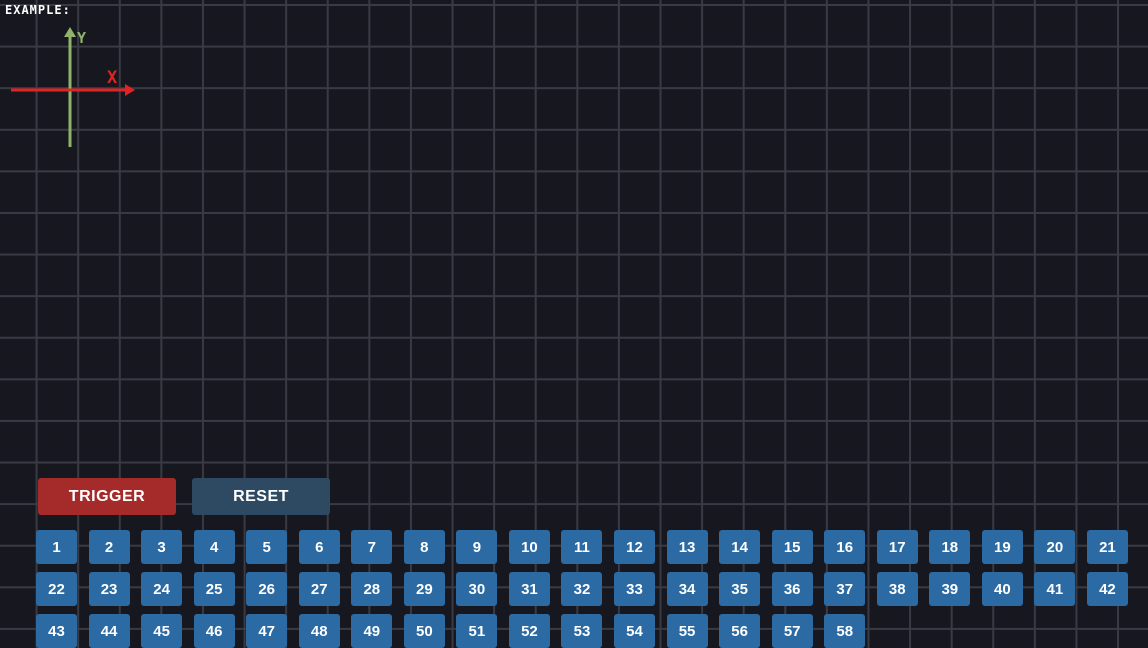  I want to click on y-axis-arrow, so click(70, 32).